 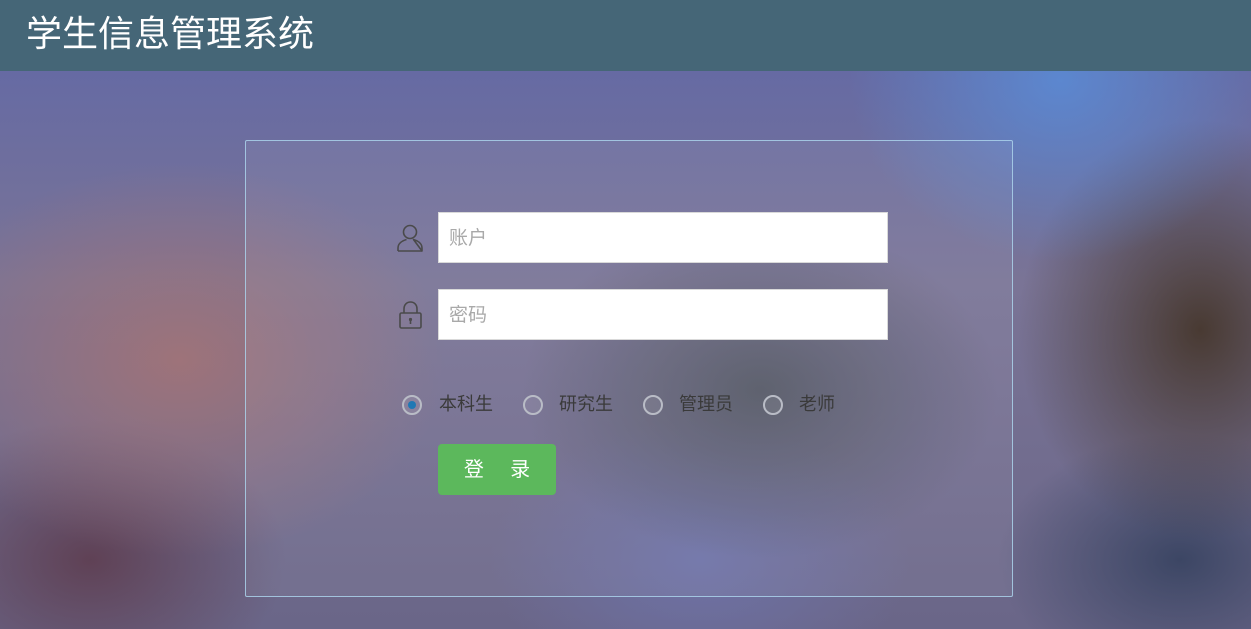 I want to click on role-label-teacher: 老师, so click(x=817, y=404).